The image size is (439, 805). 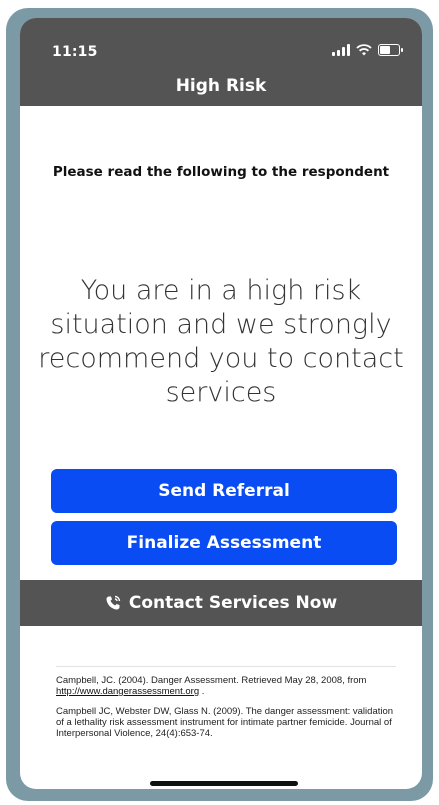 What do you see at coordinates (127, 691) in the screenshot?
I see `reference-link: http://www.dangerassessment.org` at bounding box center [127, 691].